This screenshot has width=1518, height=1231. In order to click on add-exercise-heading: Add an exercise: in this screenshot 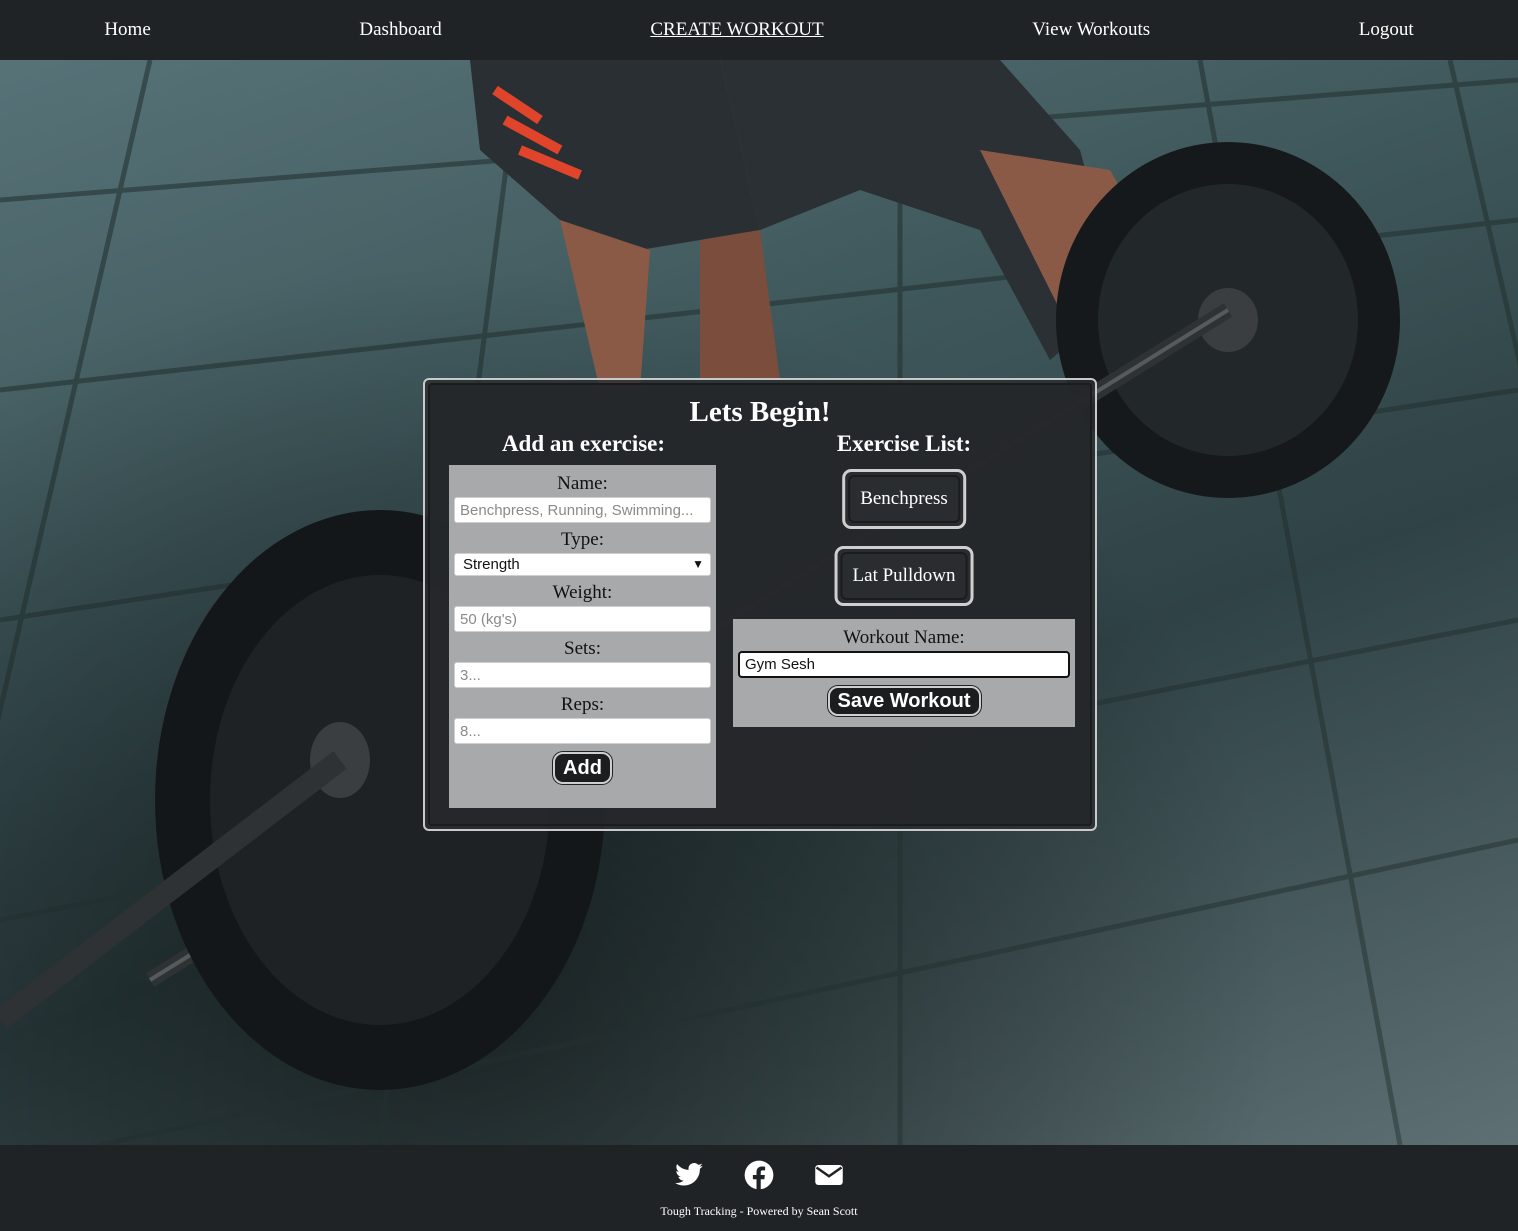, I will do `click(583, 443)`.